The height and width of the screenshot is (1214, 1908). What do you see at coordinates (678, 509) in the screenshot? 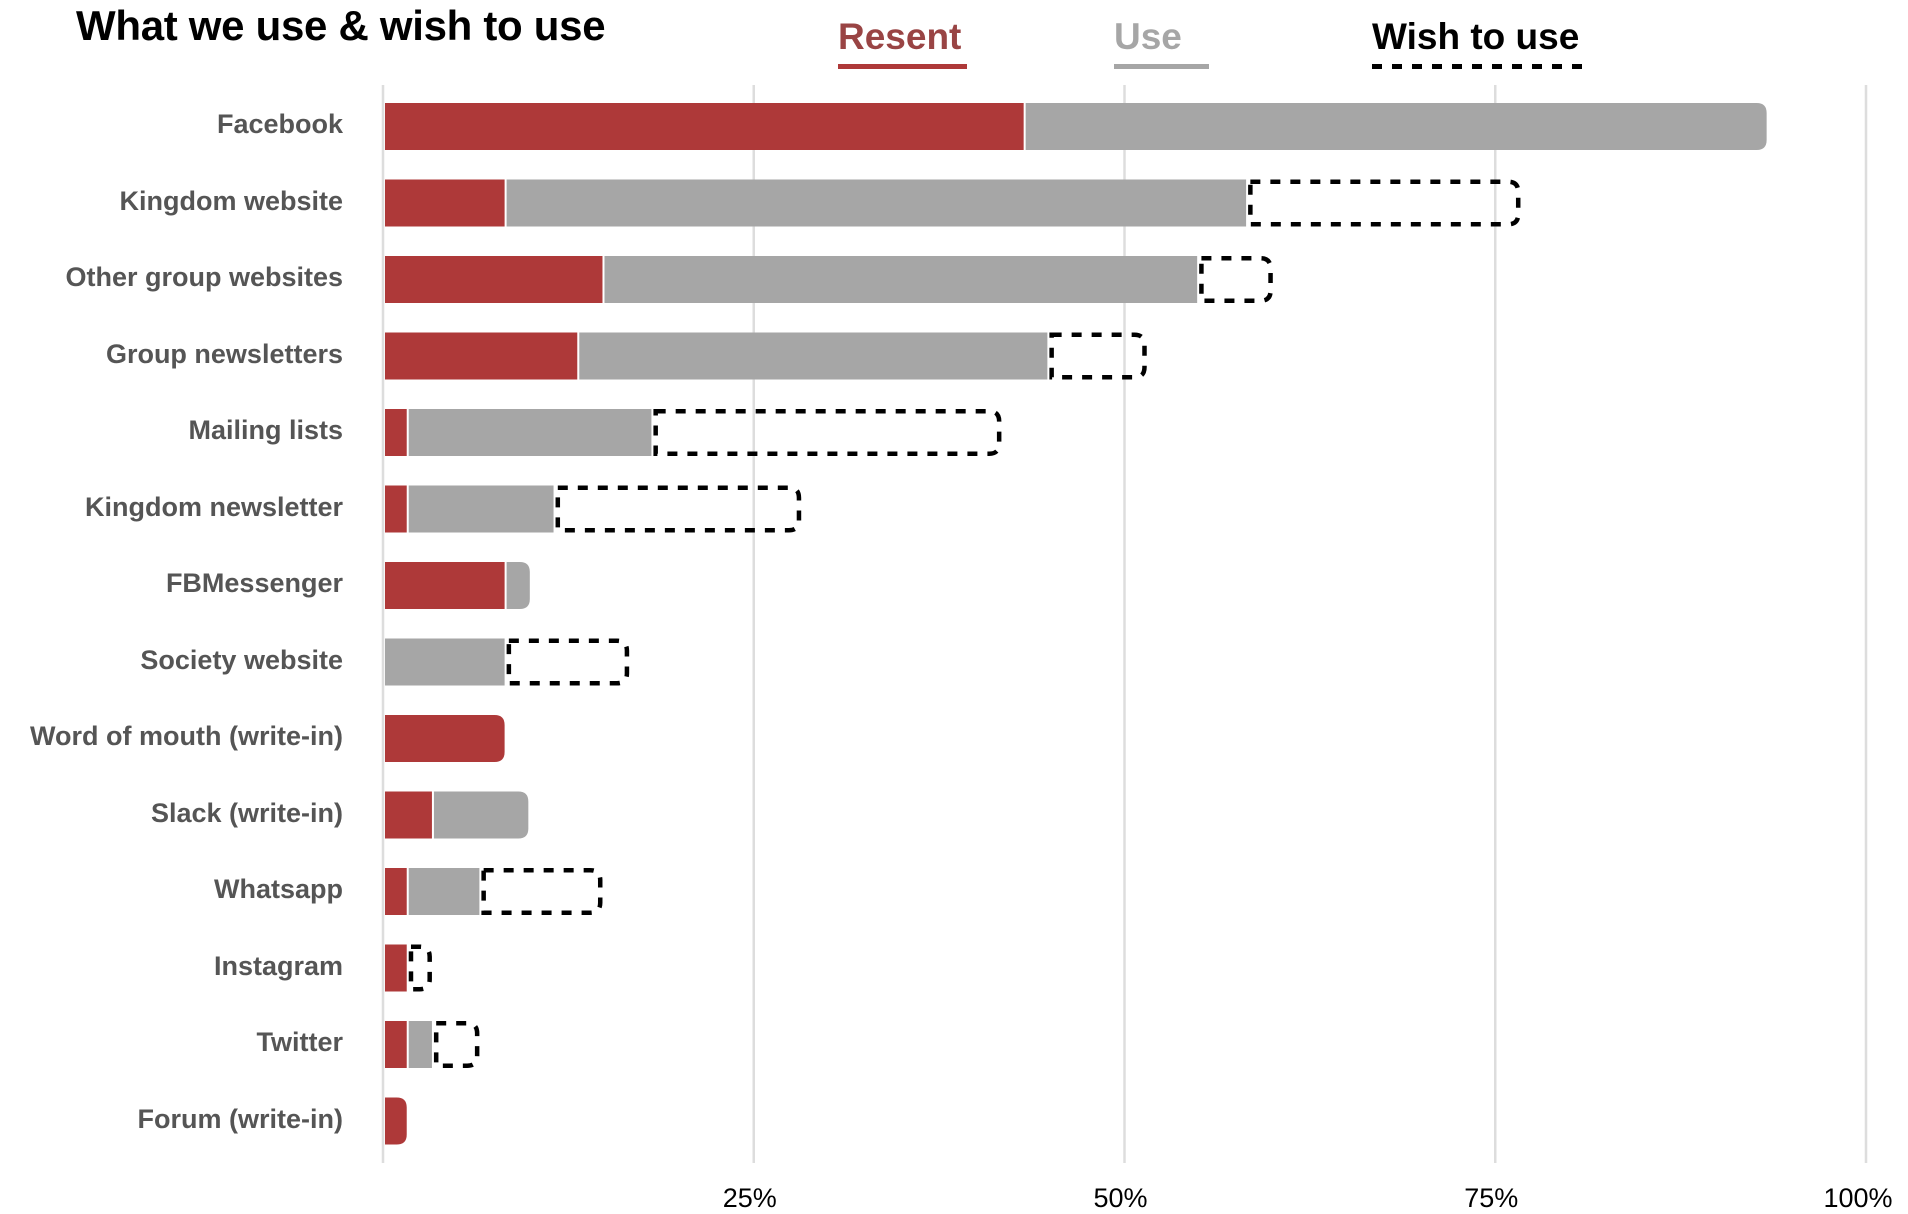
I see `bar-wish-kingdom-newsletter` at bounding box center [678, 509].